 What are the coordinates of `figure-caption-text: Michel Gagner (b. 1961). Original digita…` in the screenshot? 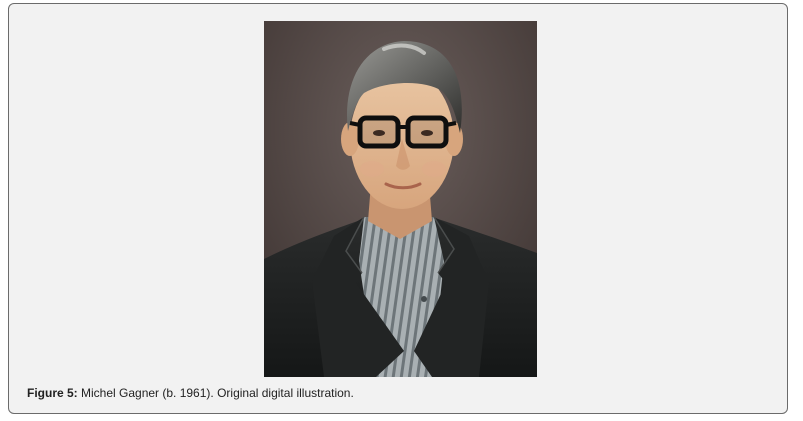 It's located at (215, 393).